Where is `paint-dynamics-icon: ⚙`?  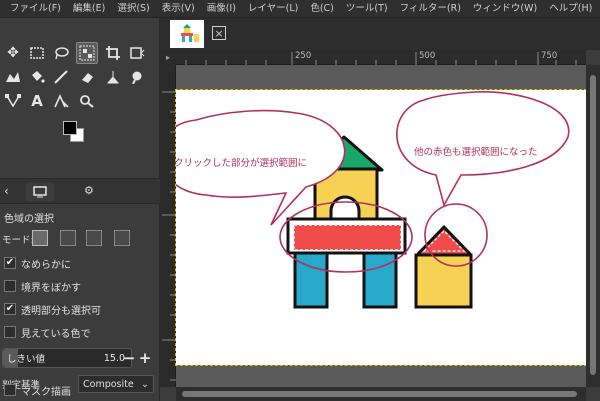 paint-dynamics-icon: ⚙ is located at coordinates (89, 190).